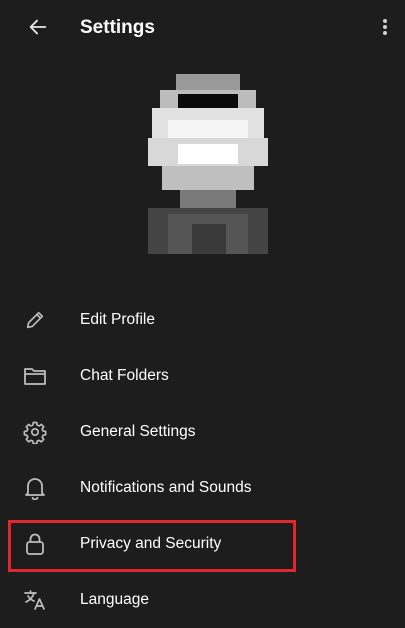 The image size is (405, 628). I want to click on menu-item-label: Notifications and Sounds, so click(166, 487).